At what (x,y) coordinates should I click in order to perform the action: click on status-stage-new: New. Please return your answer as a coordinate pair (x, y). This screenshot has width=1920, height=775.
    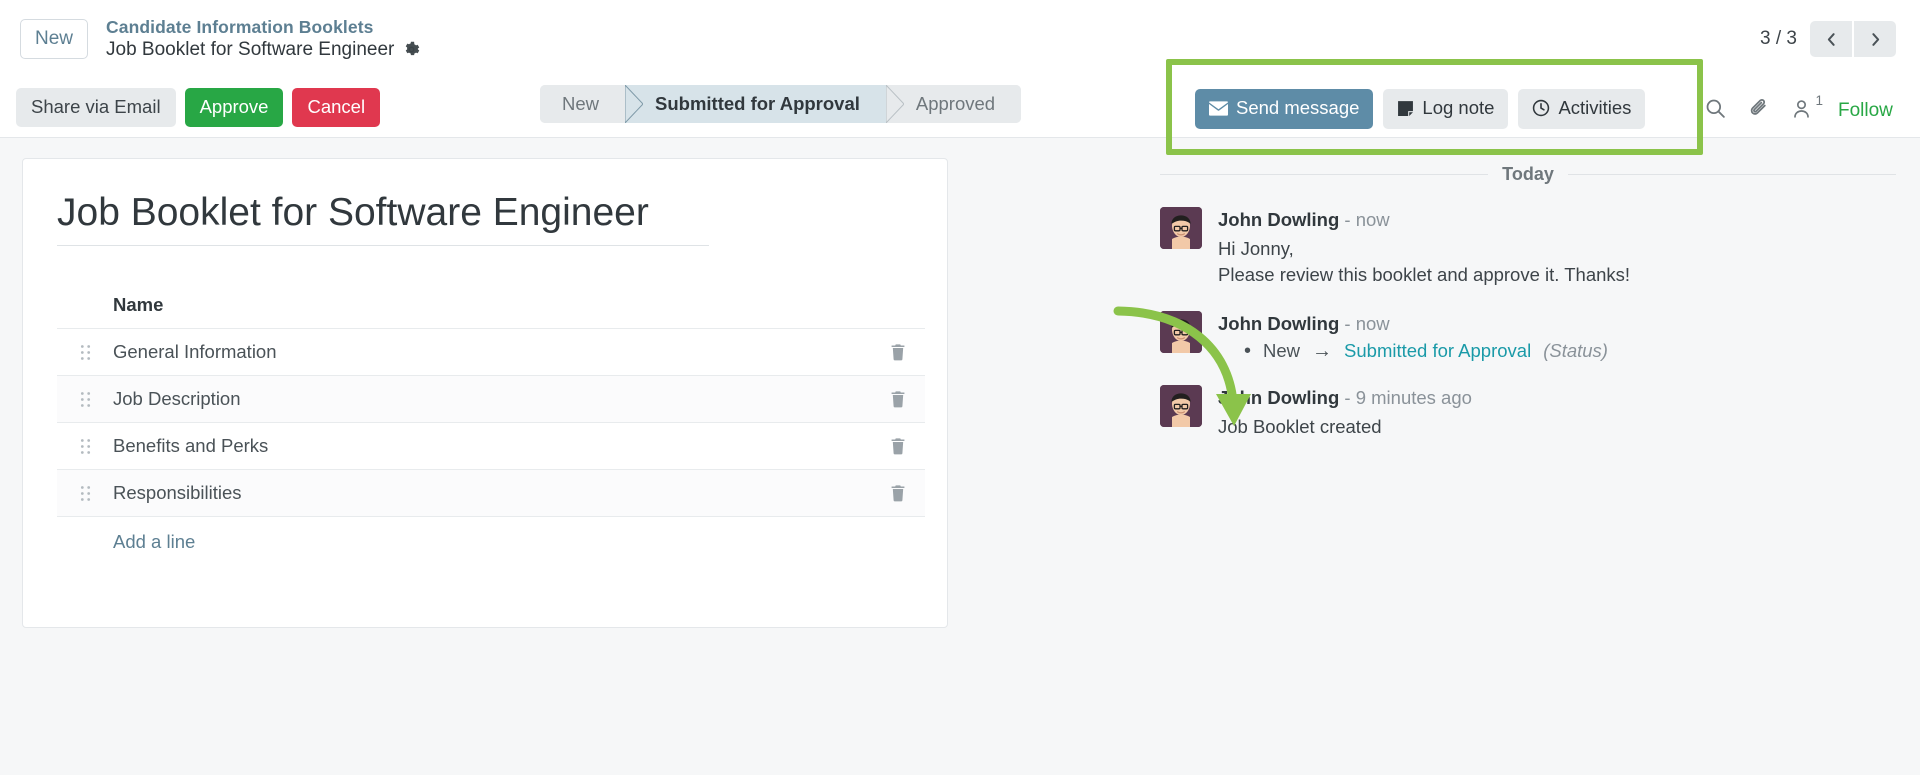
    Looking at the image, I should click on (592, 104).